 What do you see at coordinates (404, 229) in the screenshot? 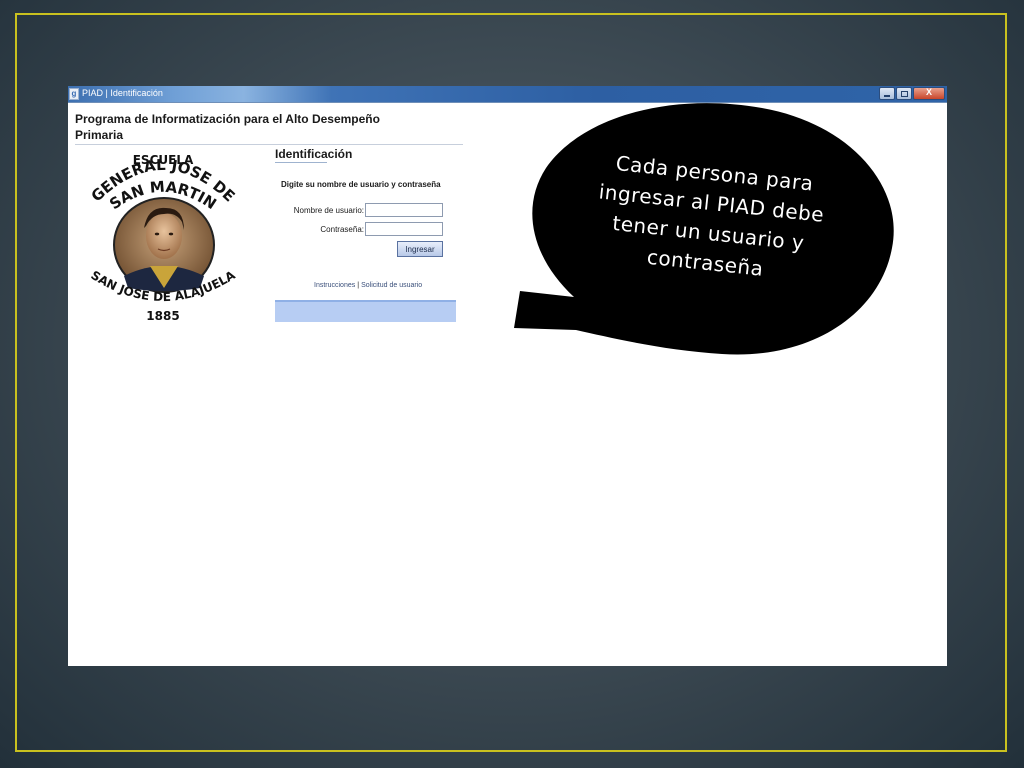
I see `password-input` at bounding box center [404, 229].